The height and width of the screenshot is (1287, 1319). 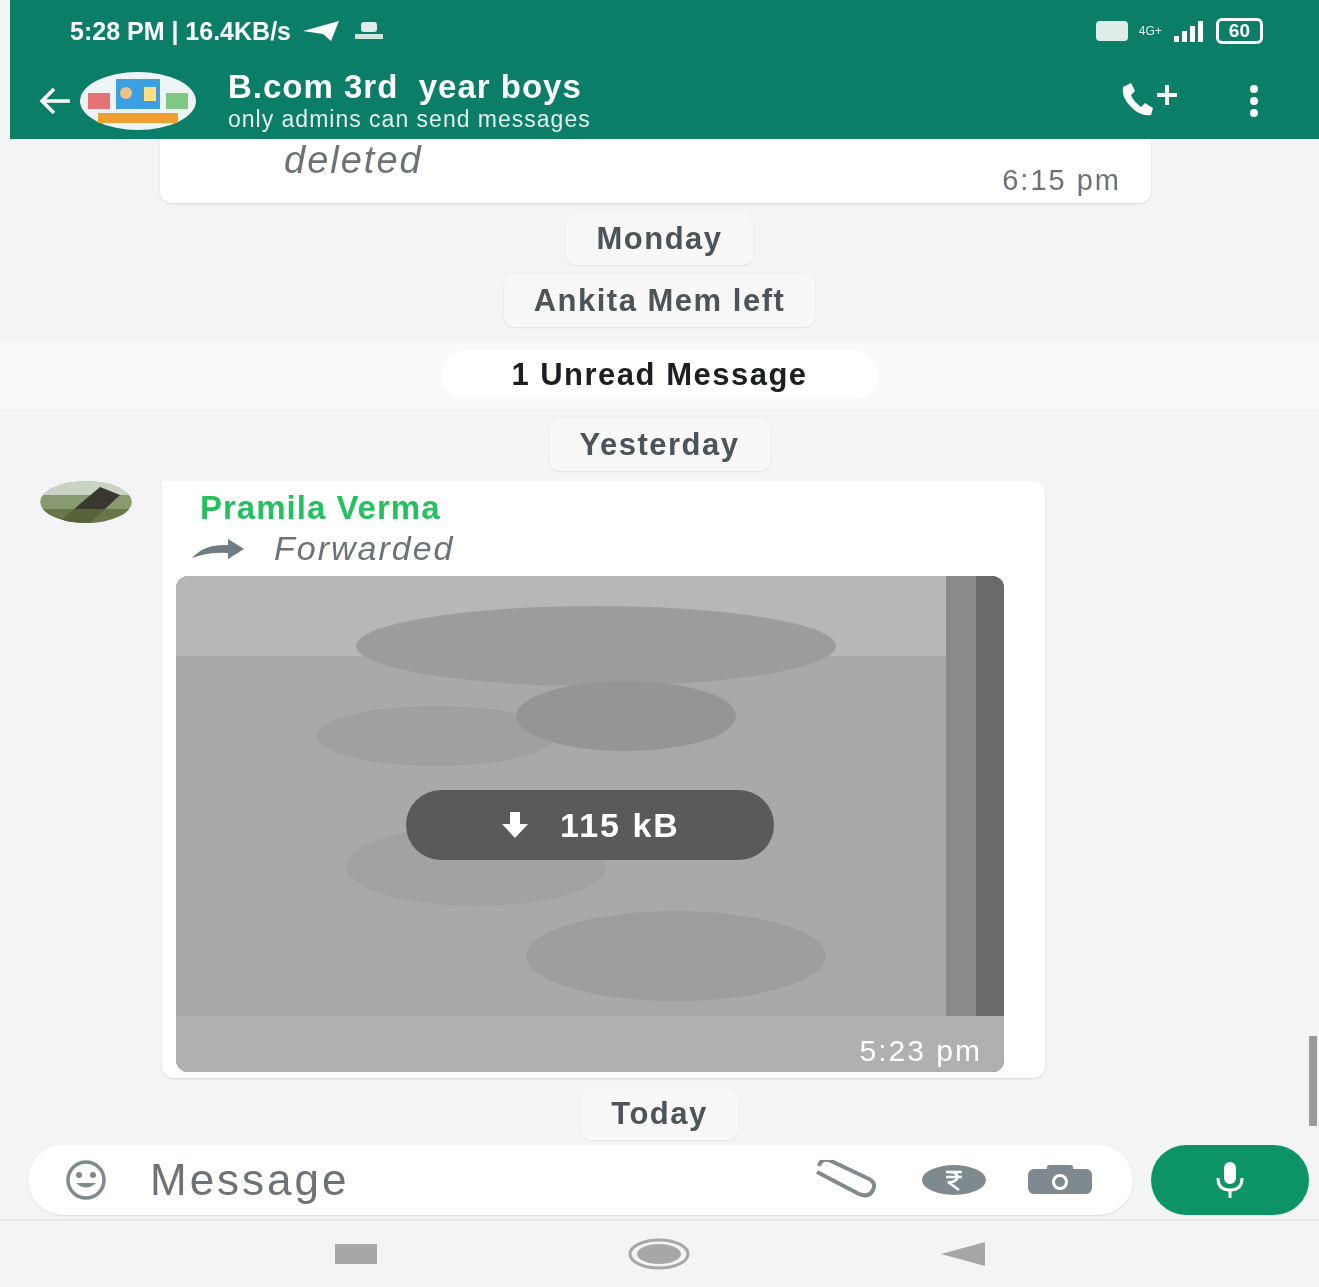 I want to click on message-text: deleted, so click(x=353, y=160).